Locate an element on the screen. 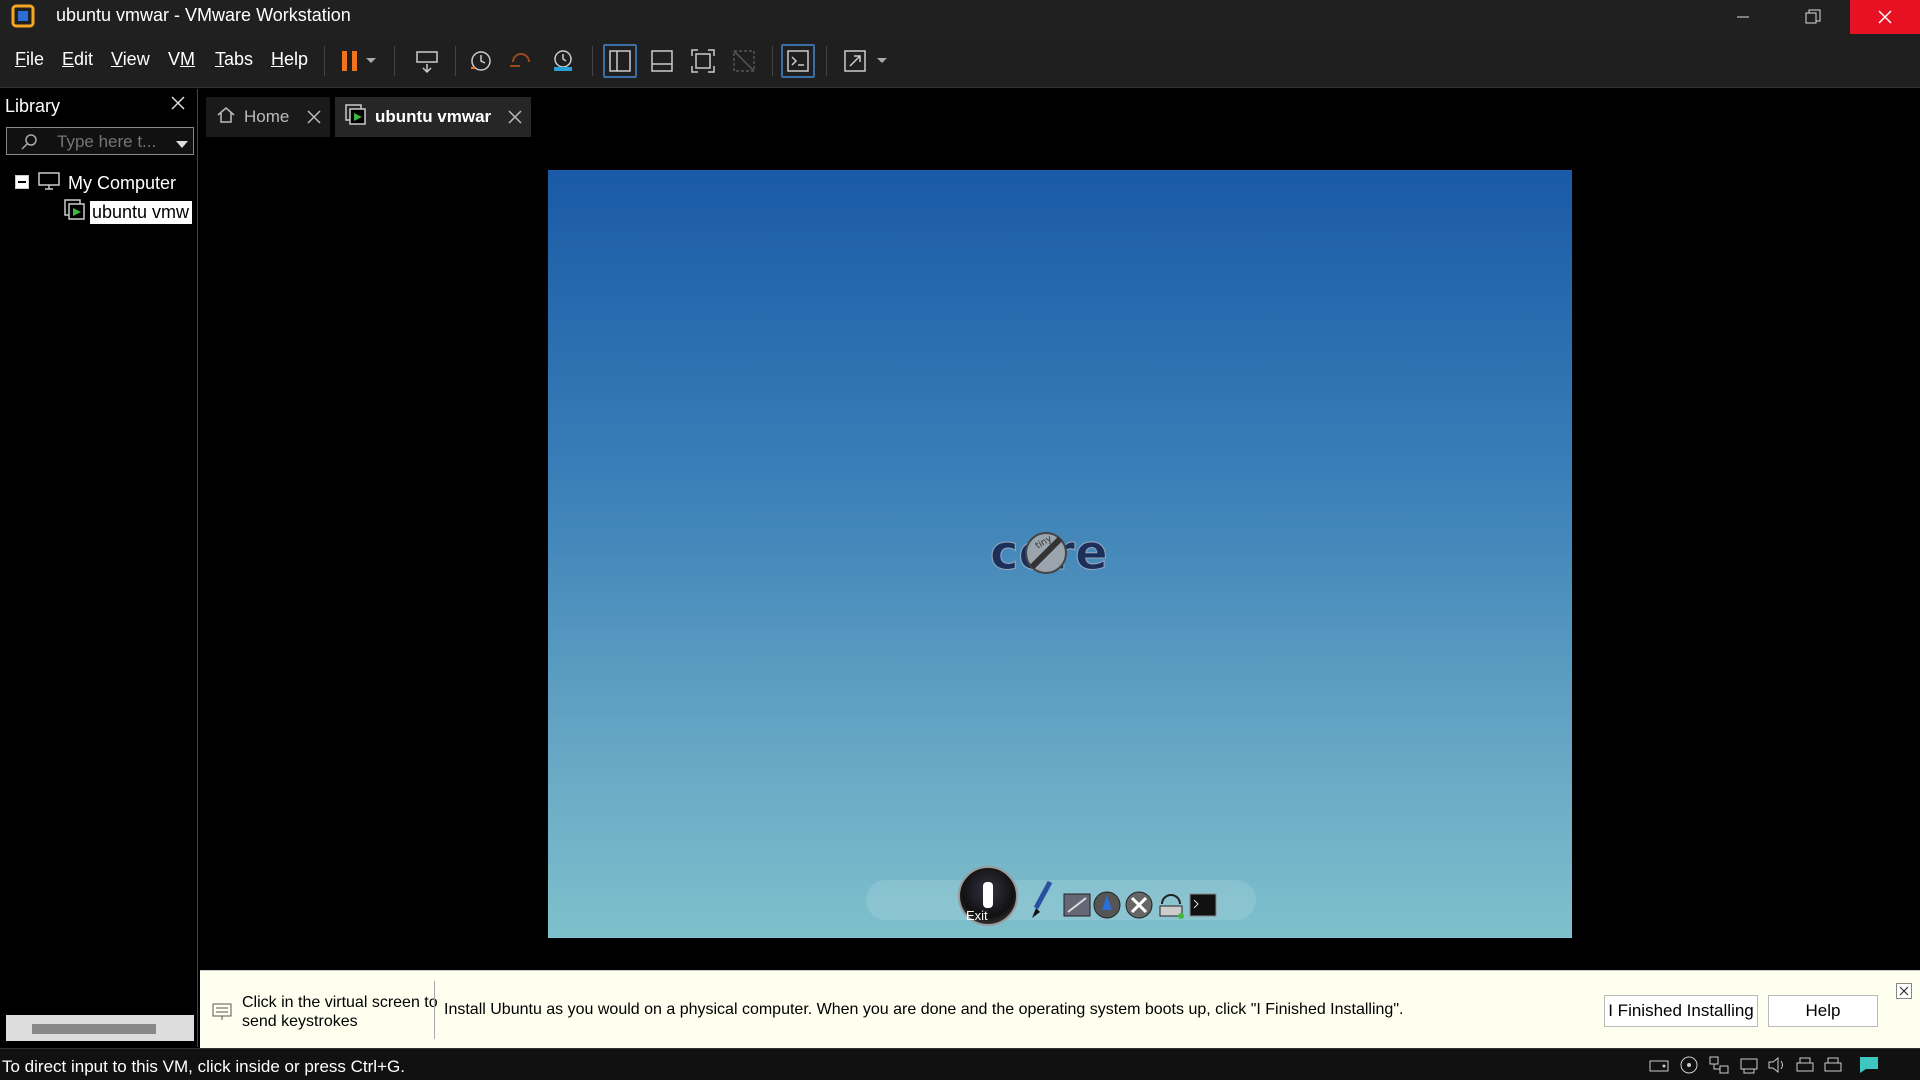  scrollbar-thumb is located at coordinates (94, 1029).